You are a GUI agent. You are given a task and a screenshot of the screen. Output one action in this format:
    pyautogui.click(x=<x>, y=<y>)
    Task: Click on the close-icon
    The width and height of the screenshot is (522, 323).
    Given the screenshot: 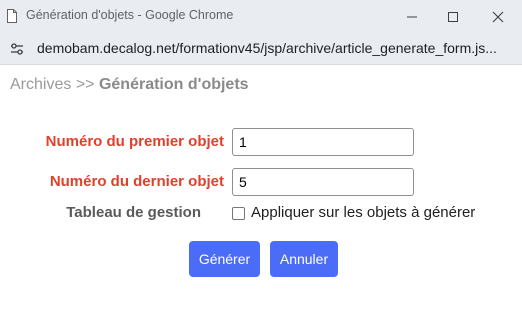 What is the action you would take?
    pyautogui.click(x=498, y=17)
    